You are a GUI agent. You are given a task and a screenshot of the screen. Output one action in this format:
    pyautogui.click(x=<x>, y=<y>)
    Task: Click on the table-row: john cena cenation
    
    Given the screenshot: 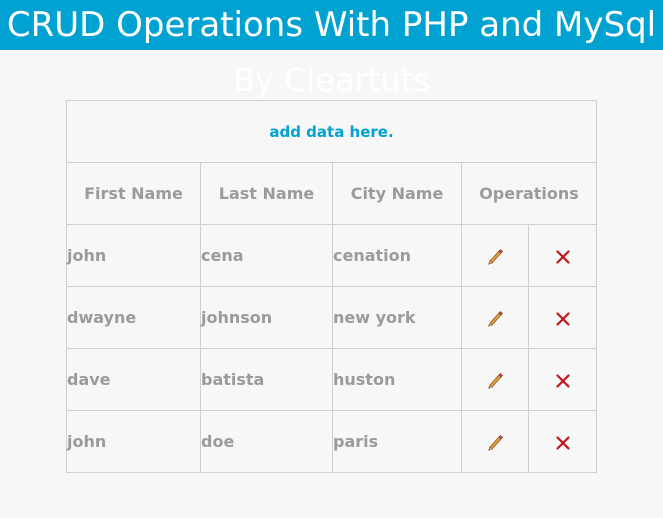 What is the action you would take?
    pyautogui.click(x=332, y=255)
    